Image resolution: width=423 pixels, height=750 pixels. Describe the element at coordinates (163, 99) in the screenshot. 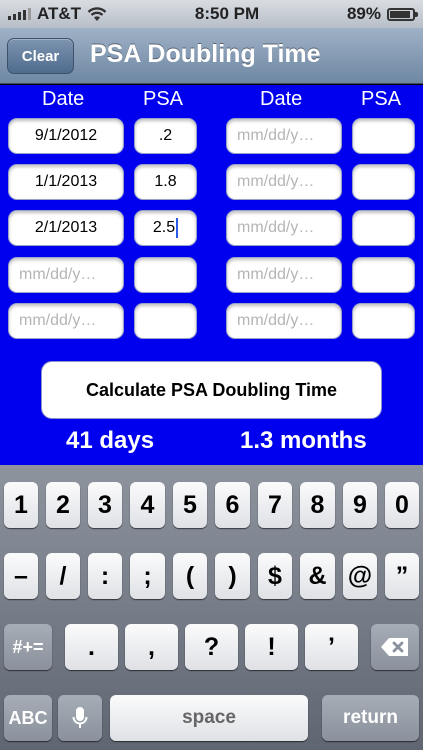

I see `left-psa-header: PSA` at that location.